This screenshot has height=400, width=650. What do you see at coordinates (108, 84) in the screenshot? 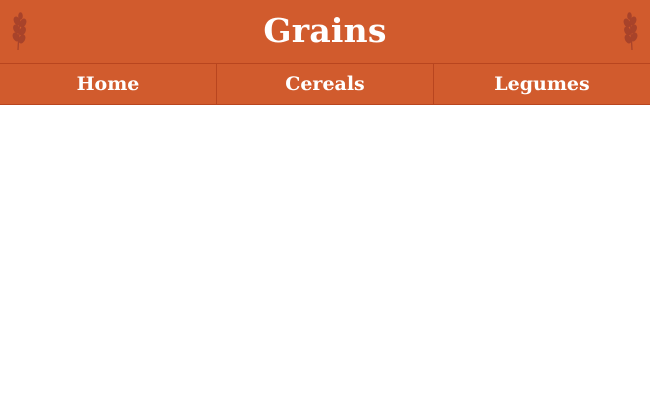
I see `nav-item-home: Home` at bounding box center [108, 84].